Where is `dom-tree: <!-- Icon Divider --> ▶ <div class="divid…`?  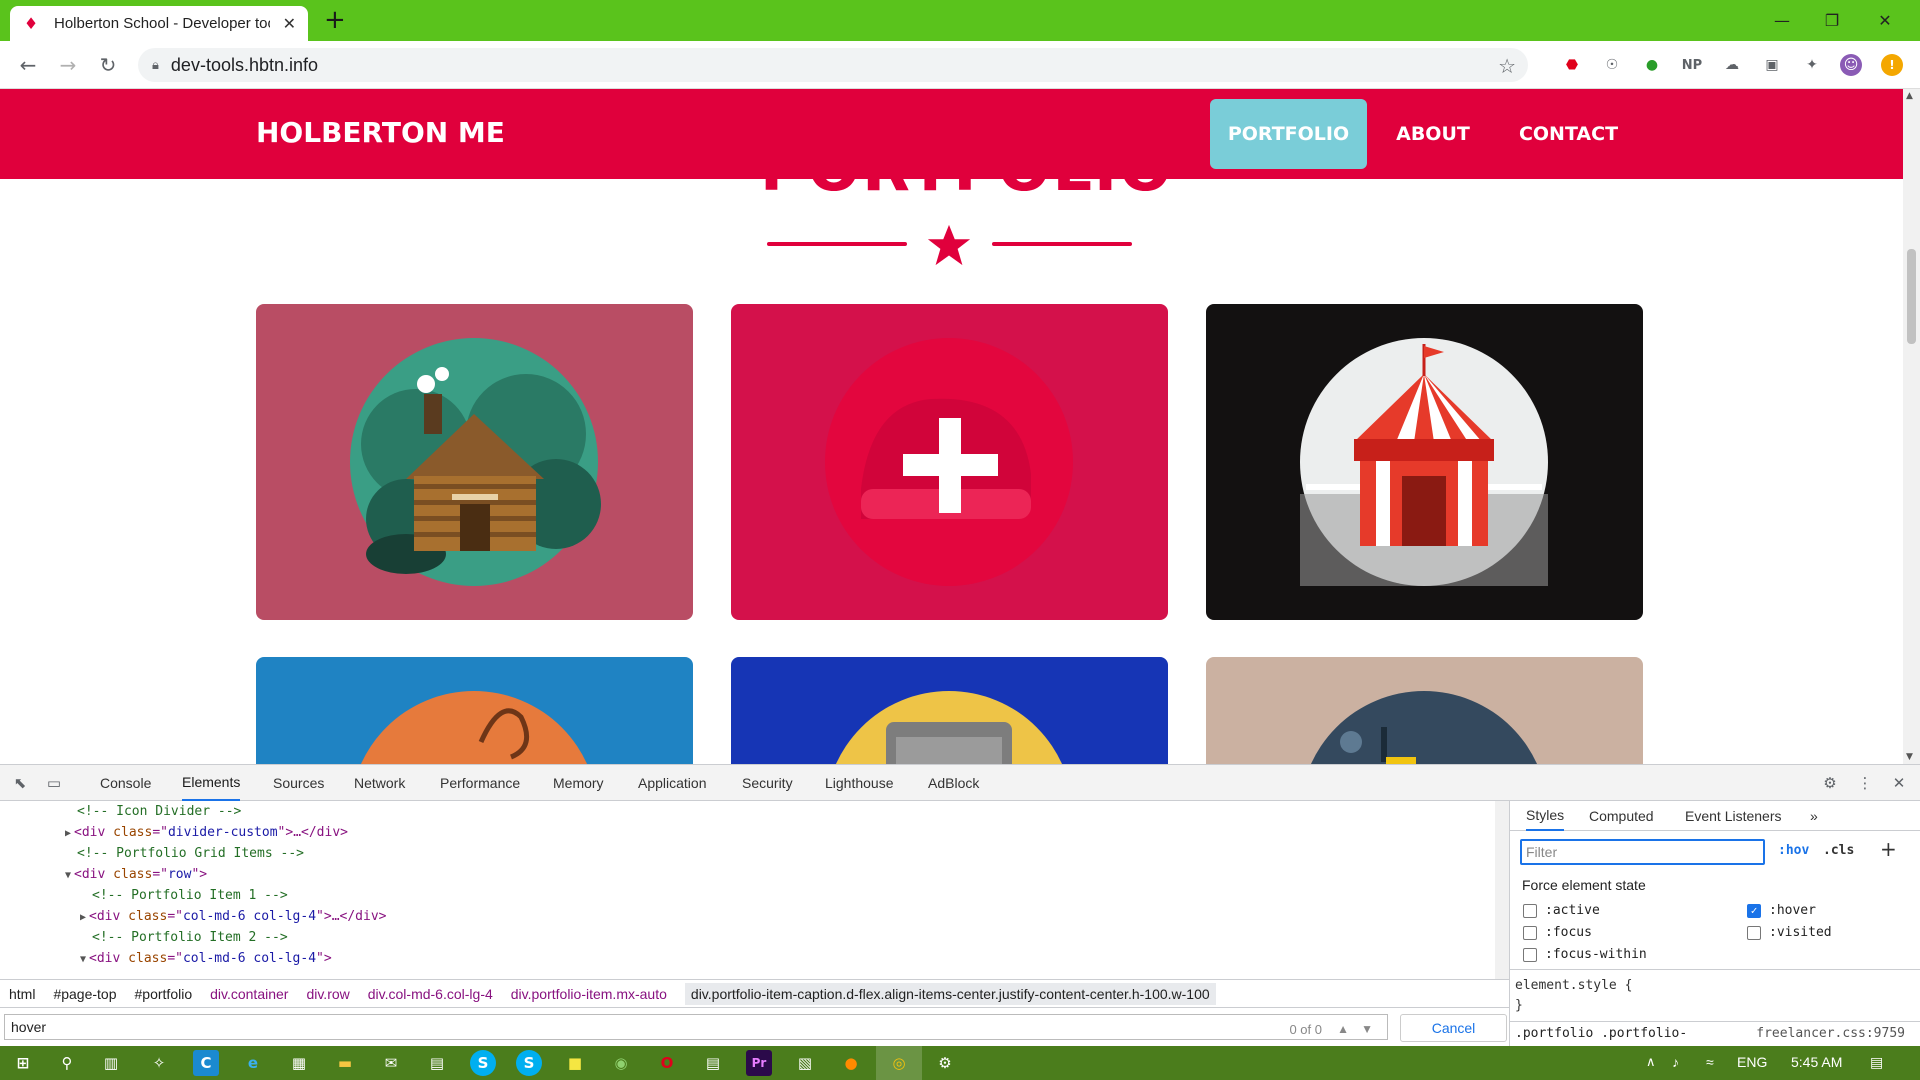 dom-tree: <!-- Icon Divider --> ▶ <div class="divid… is located at coordinates (747, 890).